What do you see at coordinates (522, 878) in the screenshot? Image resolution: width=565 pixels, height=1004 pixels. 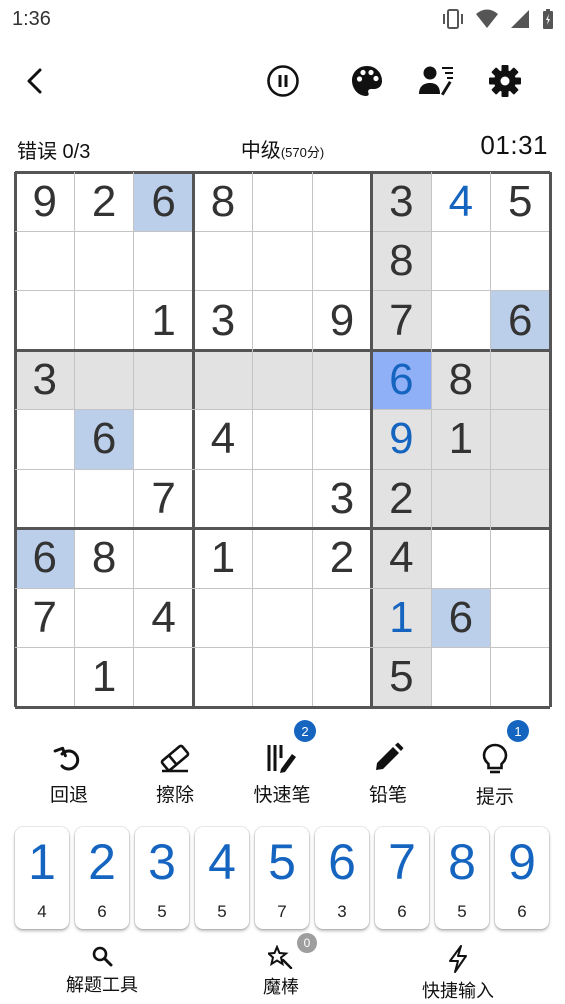 I see `number-key-9: 96` at bounding box center [522, 878].